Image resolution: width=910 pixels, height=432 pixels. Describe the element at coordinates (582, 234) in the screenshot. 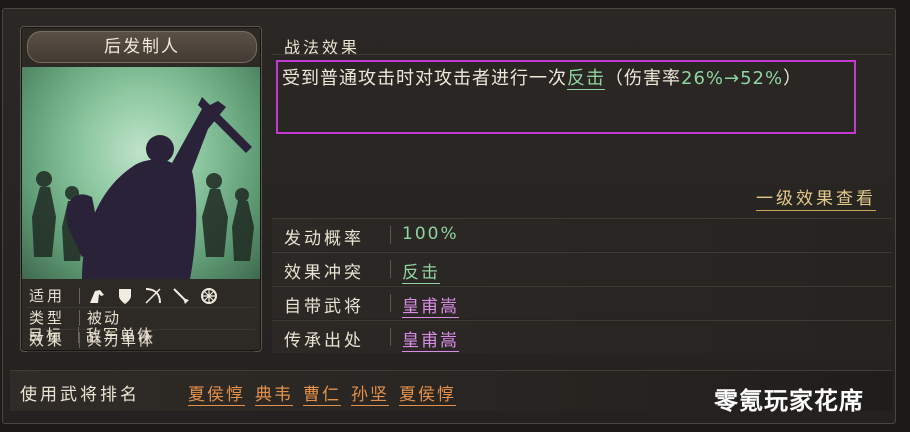

I see `attr-row-trigger-rate: 发动概率 100%` at that location.